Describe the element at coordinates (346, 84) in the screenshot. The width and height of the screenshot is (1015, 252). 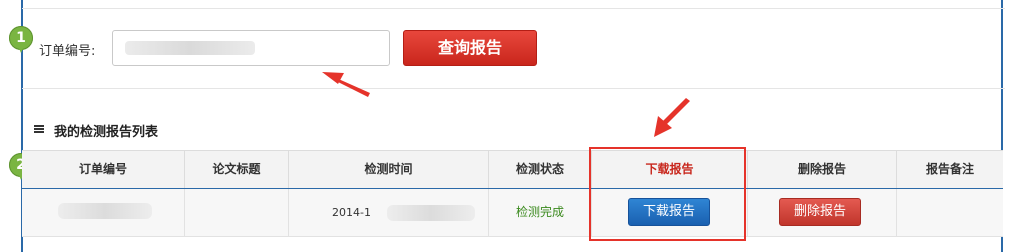
I see `arrow-to-input` at that location.